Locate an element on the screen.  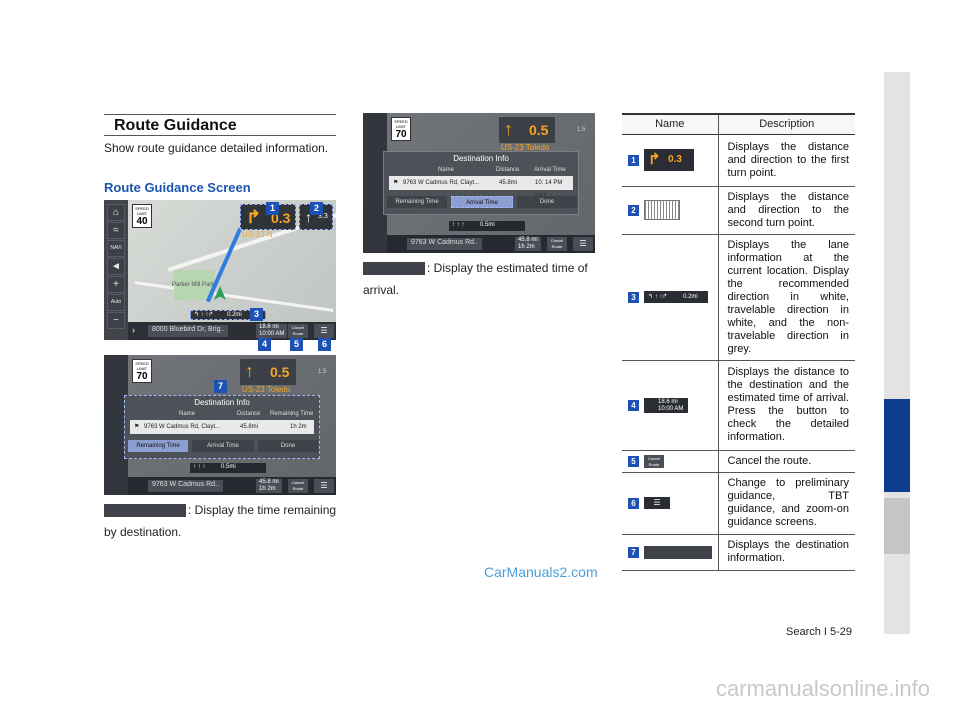
poi-label: Parker Mill Park is located at coordinates (193, 285).